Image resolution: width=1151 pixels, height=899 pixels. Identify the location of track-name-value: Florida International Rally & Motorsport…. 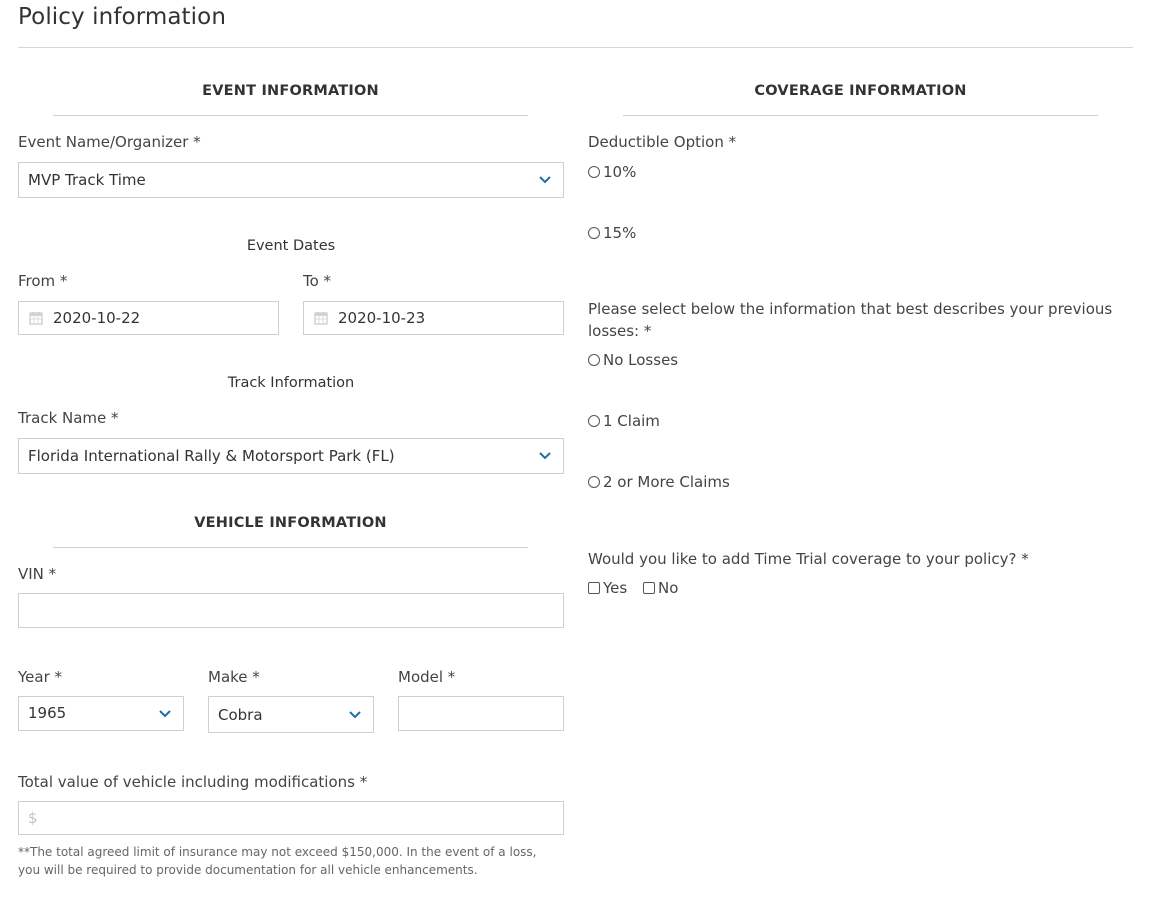
(211, 456).